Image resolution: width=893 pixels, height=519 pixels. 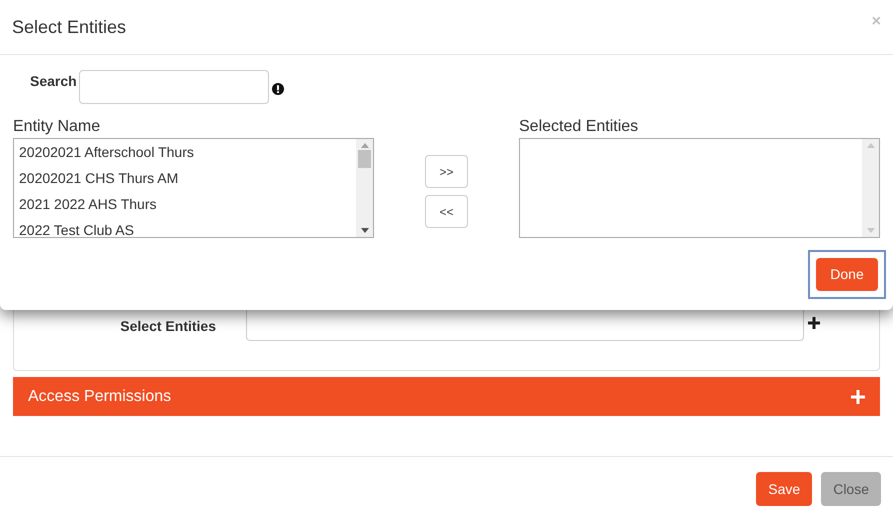 I want to click on entity-option: 20202021 Afterschool Thurs, so click(x=185, y=152).